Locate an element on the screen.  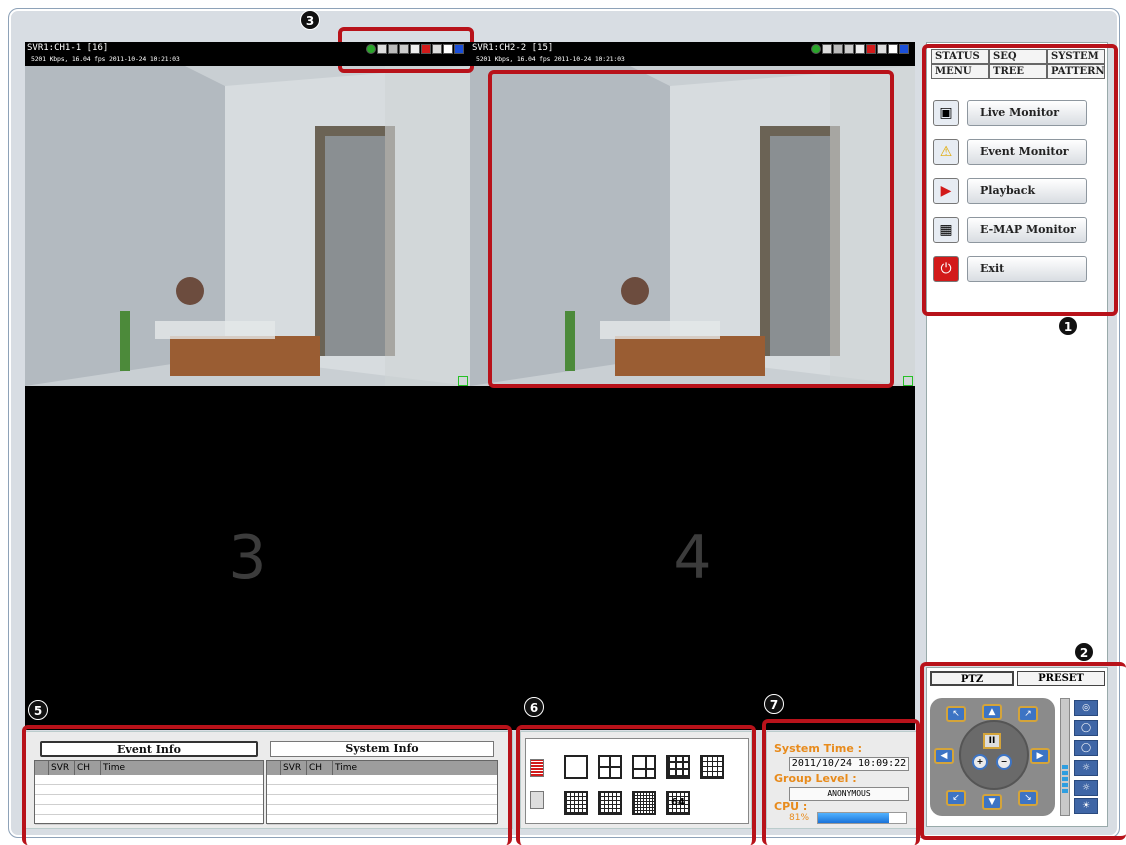
tab-status: STATUS is located at coordinates (960, 56).